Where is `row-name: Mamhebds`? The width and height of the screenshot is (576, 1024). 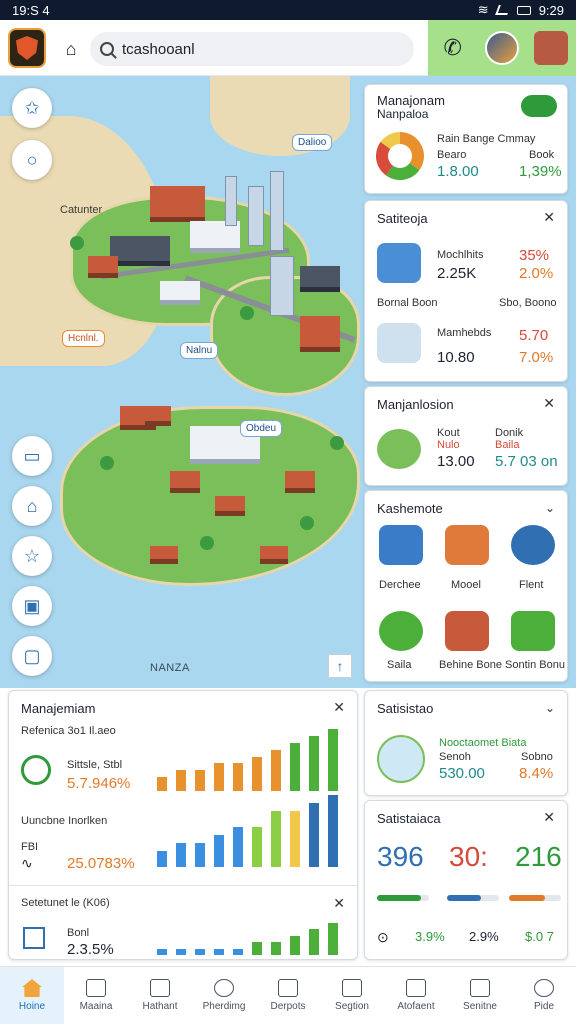
row-name: Mamhebds is located at coordinates (464, 333).